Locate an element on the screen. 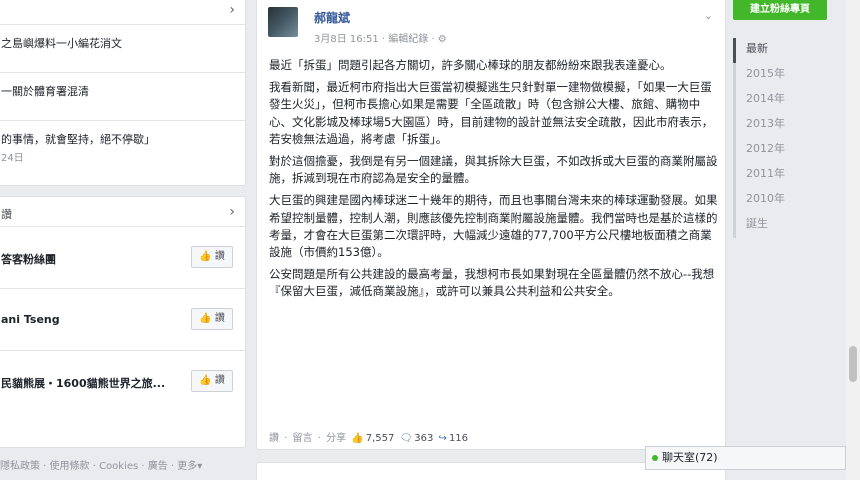  timeline-item-2013: 2013年 is located at coordinates (783, 125).